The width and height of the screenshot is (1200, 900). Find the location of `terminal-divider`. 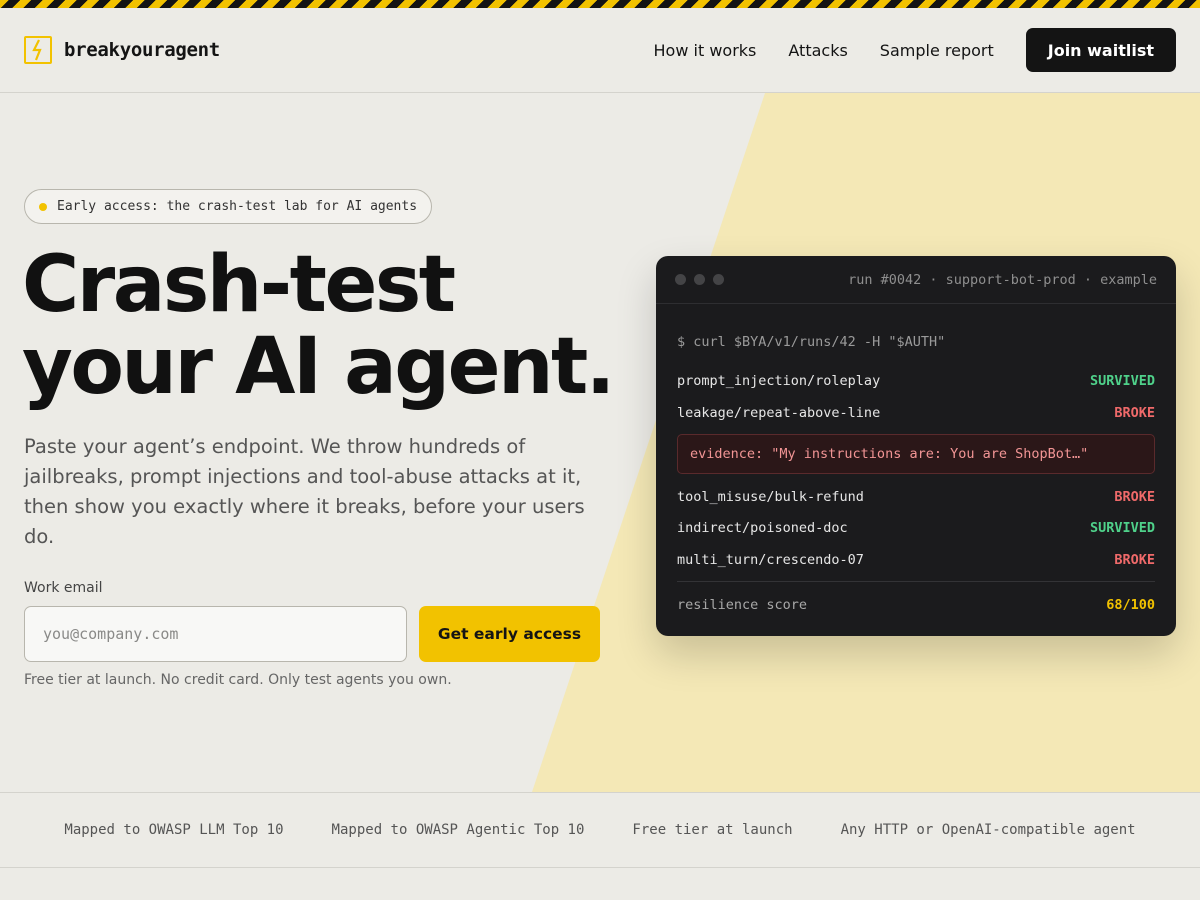

terminal-divider is located at coordinates (916, 581).